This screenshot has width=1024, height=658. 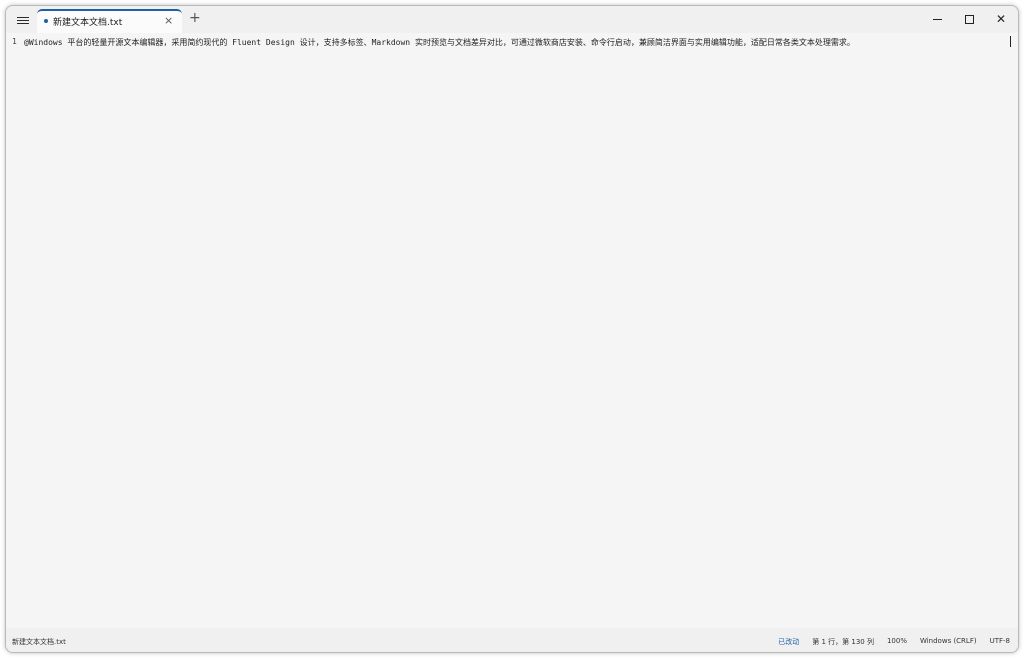 What do you see at coordinates (46, 21) in the screenshot?
I see `unsaved-dot-icon` at bounding box center [46, 21].